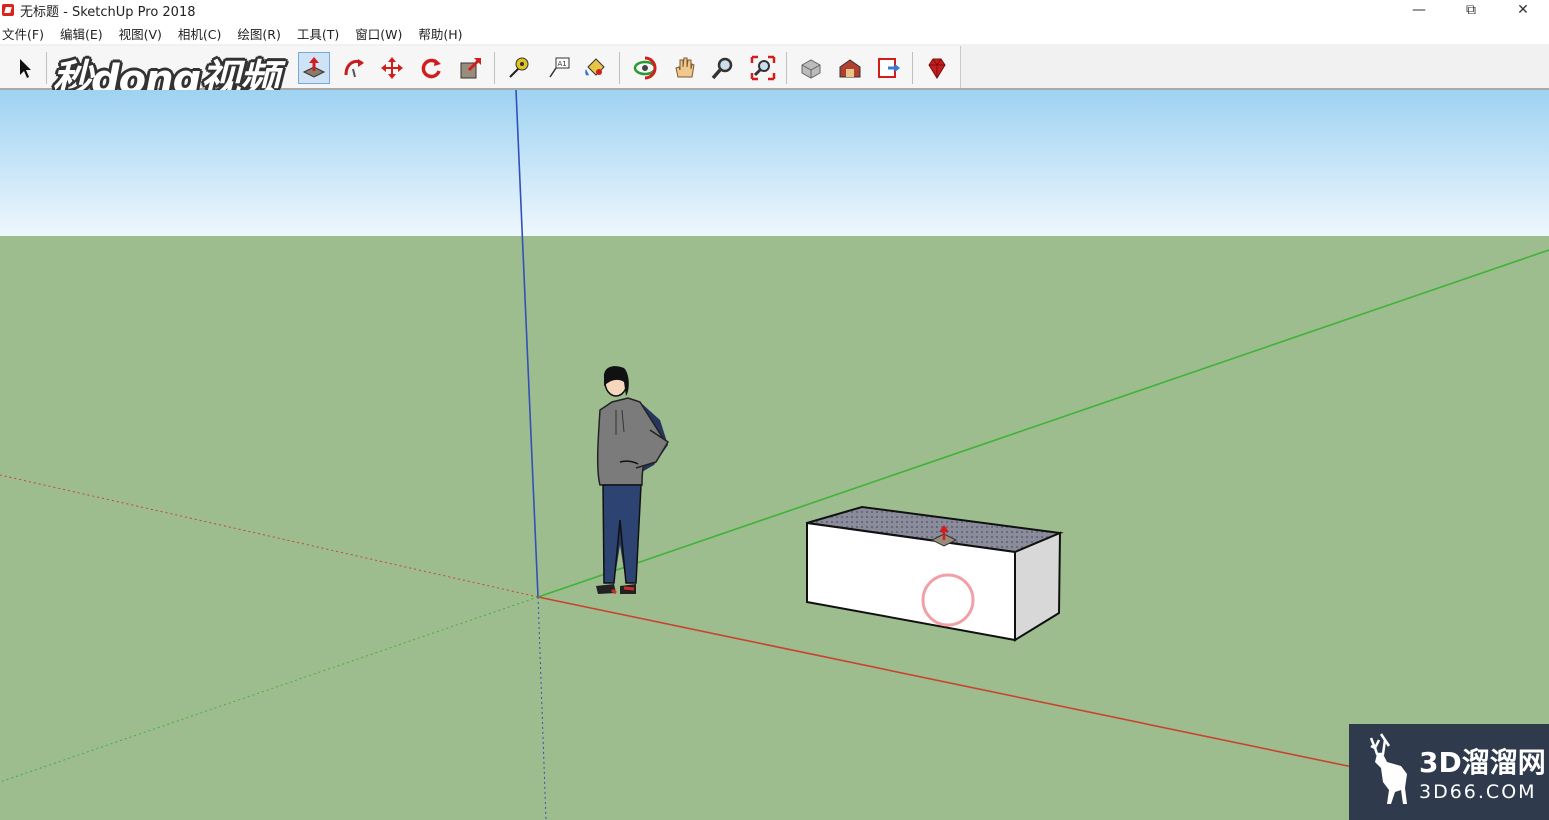  What do you see at coordinates (26, 33) in the screenshot?
I see `menu-file: 文件(F)` at bounding box center [26, 33].